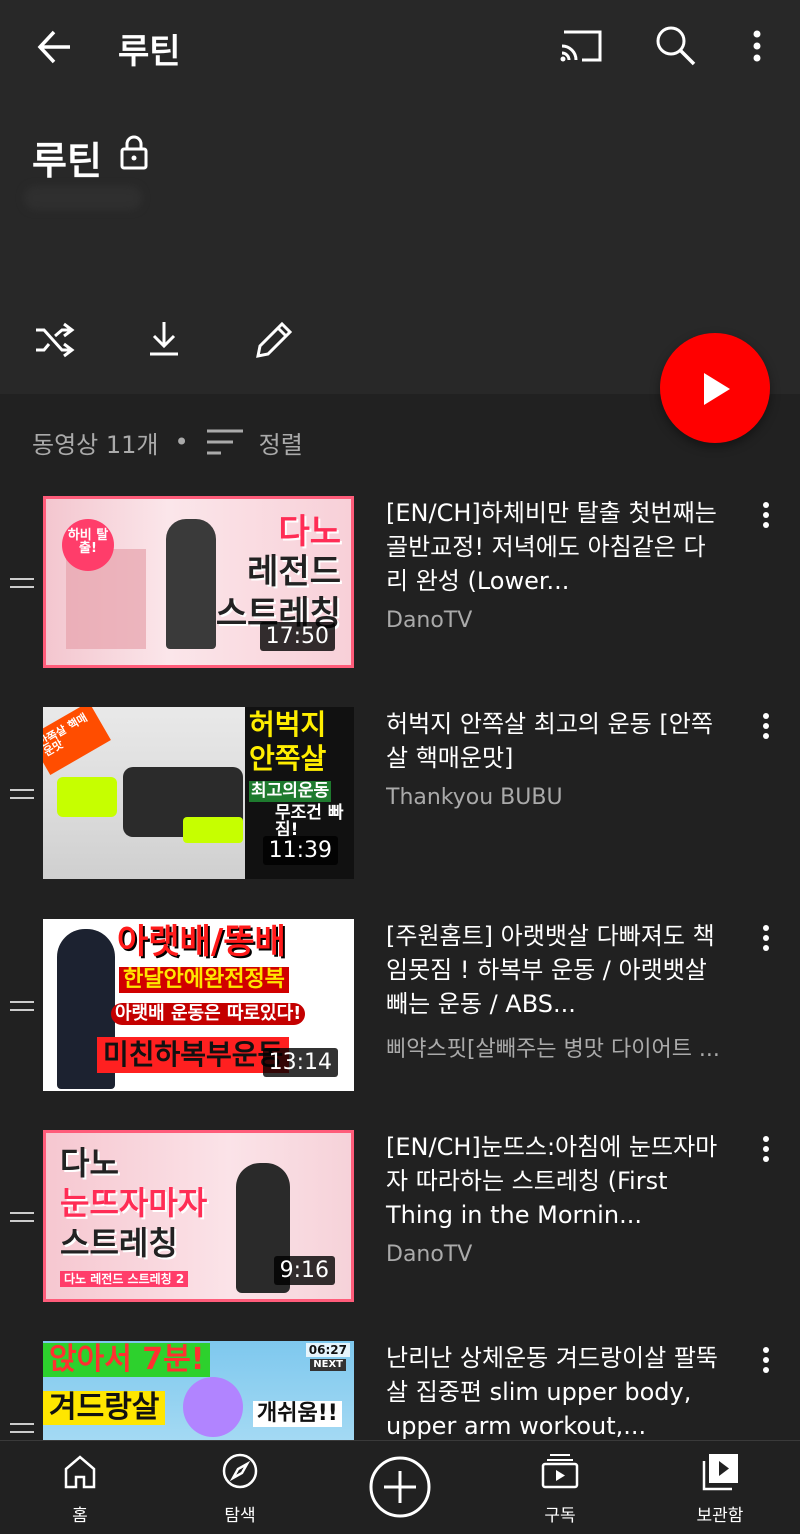 This screenshot has height=1534, width=800. I want to click on video-duration: 17:50, so click(297, 636).